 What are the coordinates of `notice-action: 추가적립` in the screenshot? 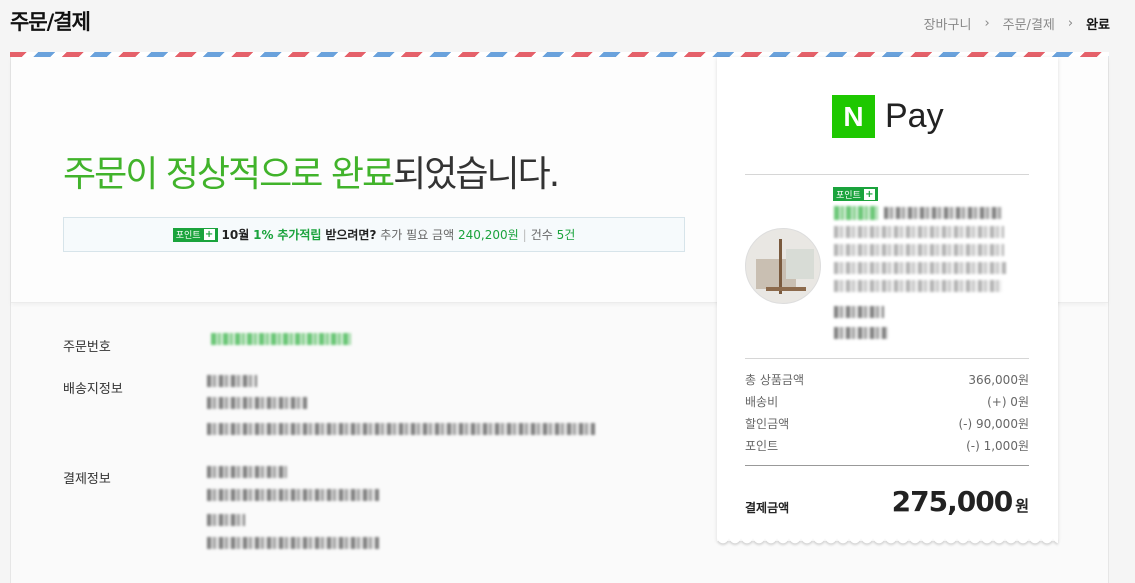 It's located at (299, 235).